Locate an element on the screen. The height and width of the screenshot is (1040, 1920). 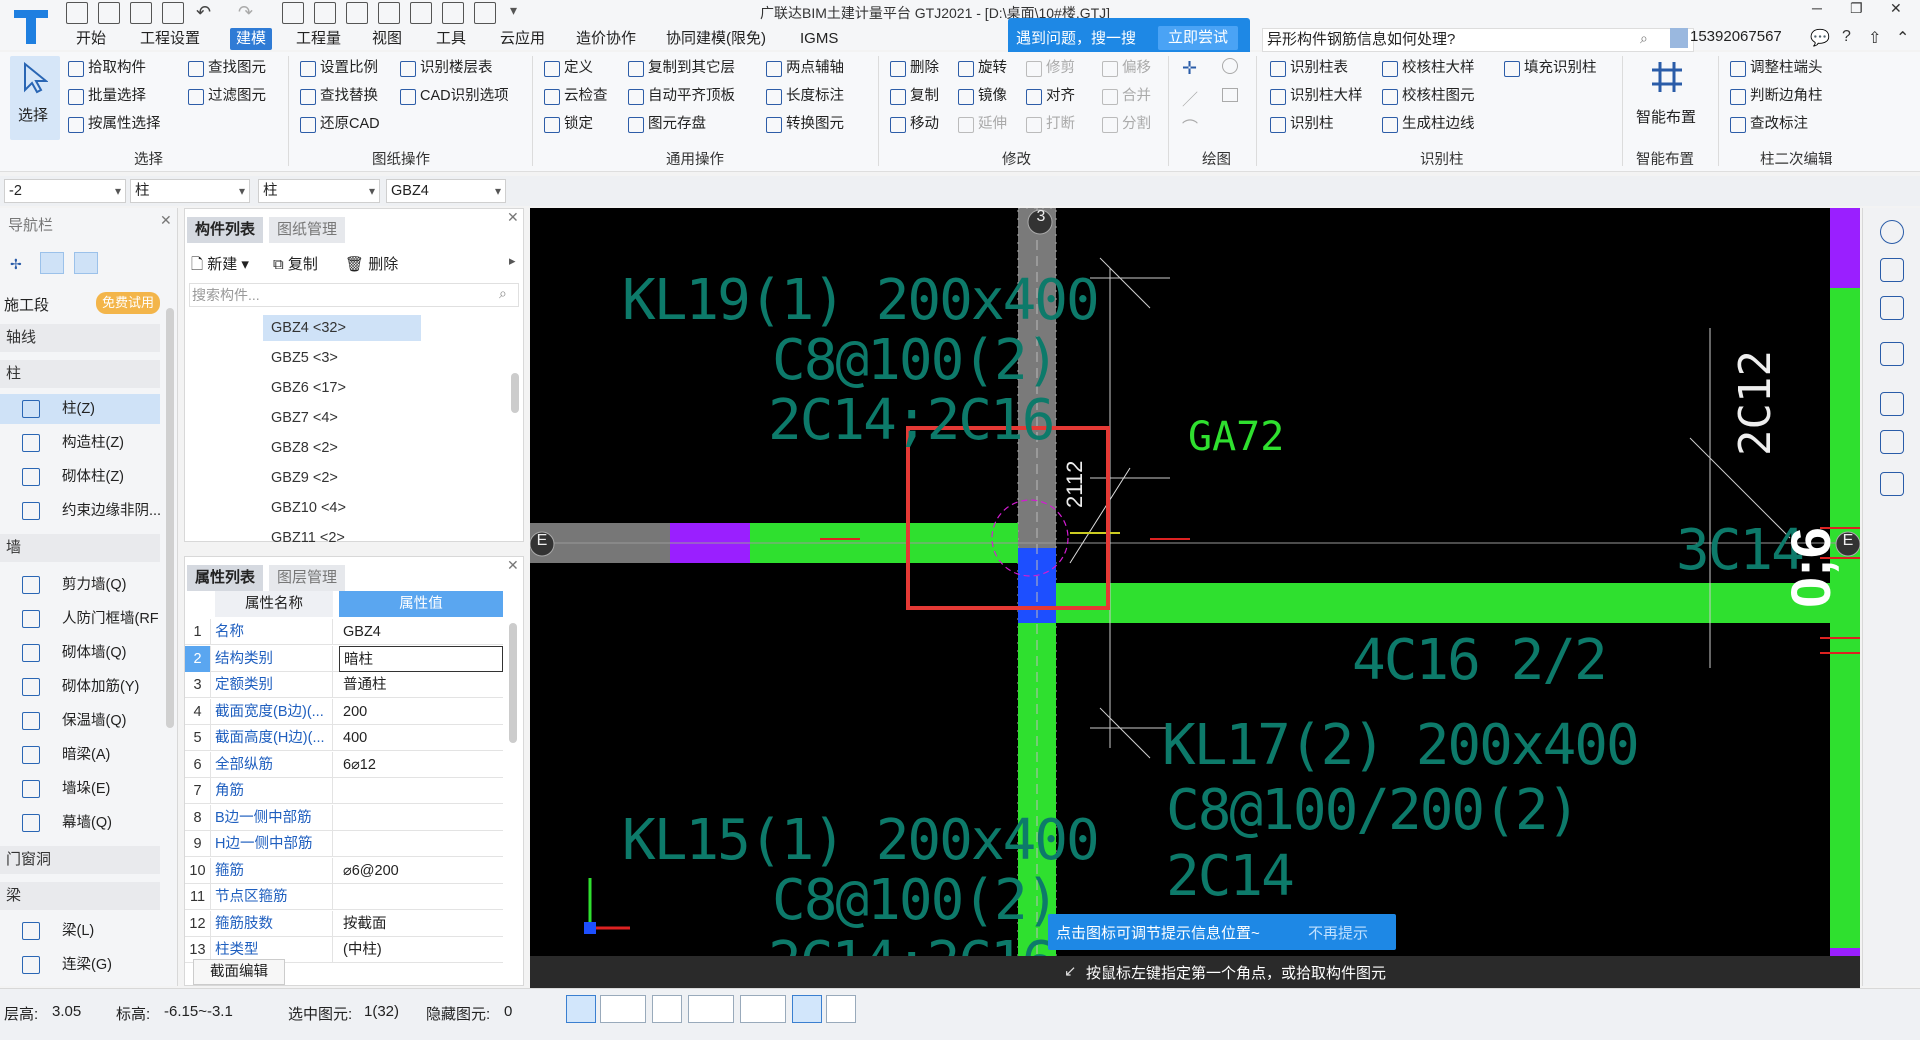
trim-button: 修剪 is located at coordinates (1049, 68).